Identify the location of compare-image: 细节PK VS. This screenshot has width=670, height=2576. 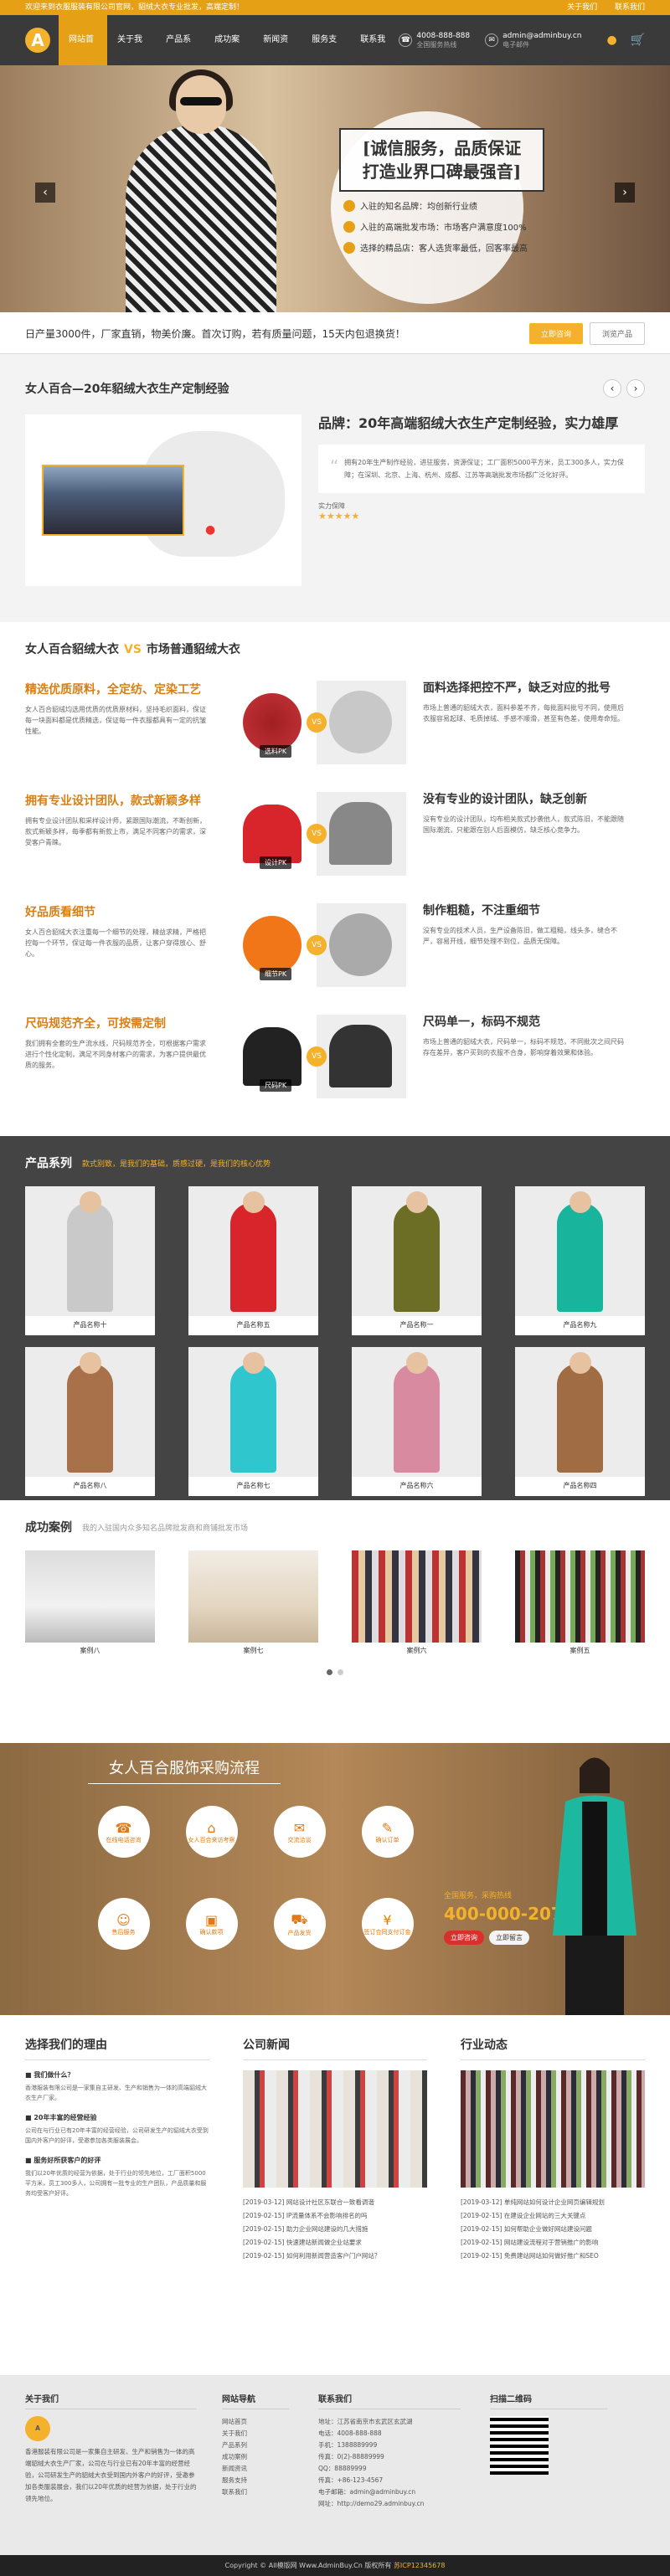
(316, 945).